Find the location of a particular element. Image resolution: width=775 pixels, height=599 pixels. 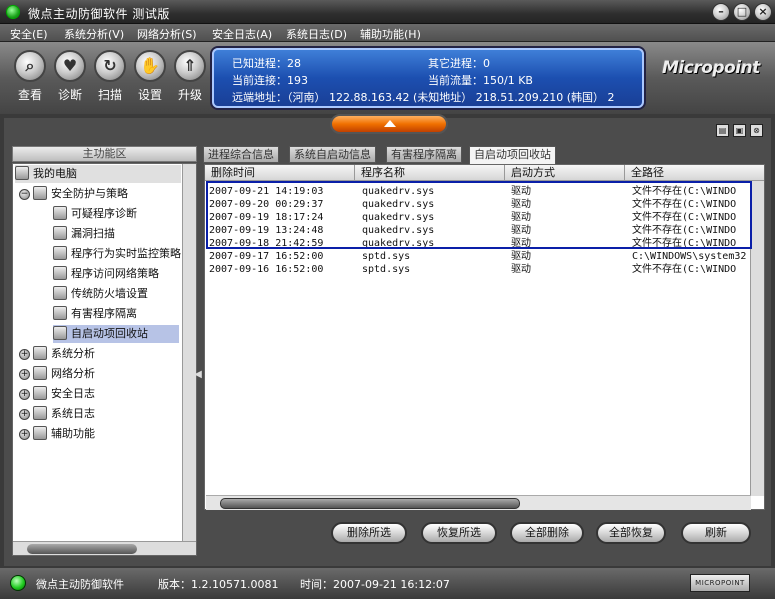

tree-item-suspicious-diagnosis: 可疑程序诊断 is located at coordinates (95, 214).